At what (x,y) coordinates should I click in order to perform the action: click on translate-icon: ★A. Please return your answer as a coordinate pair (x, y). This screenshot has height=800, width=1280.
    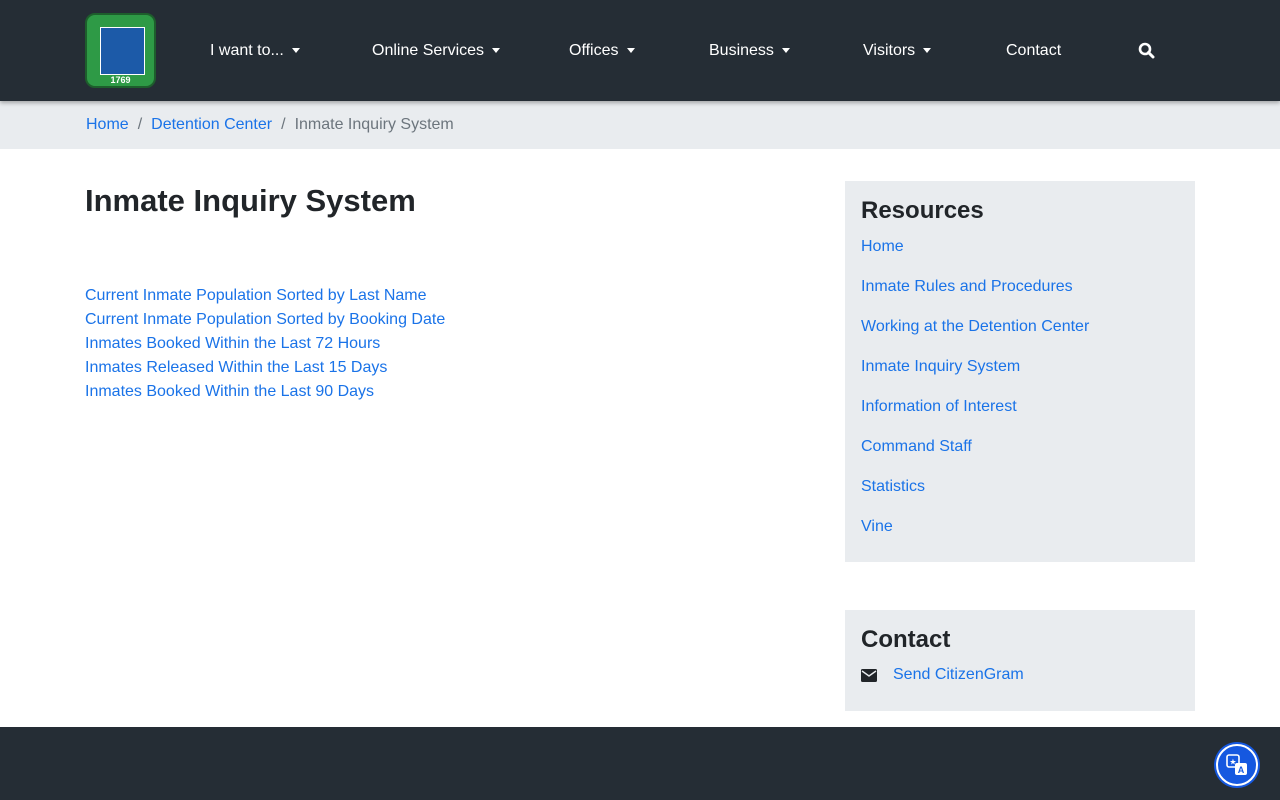
    Looking at the image, I should click on (1236, 764).